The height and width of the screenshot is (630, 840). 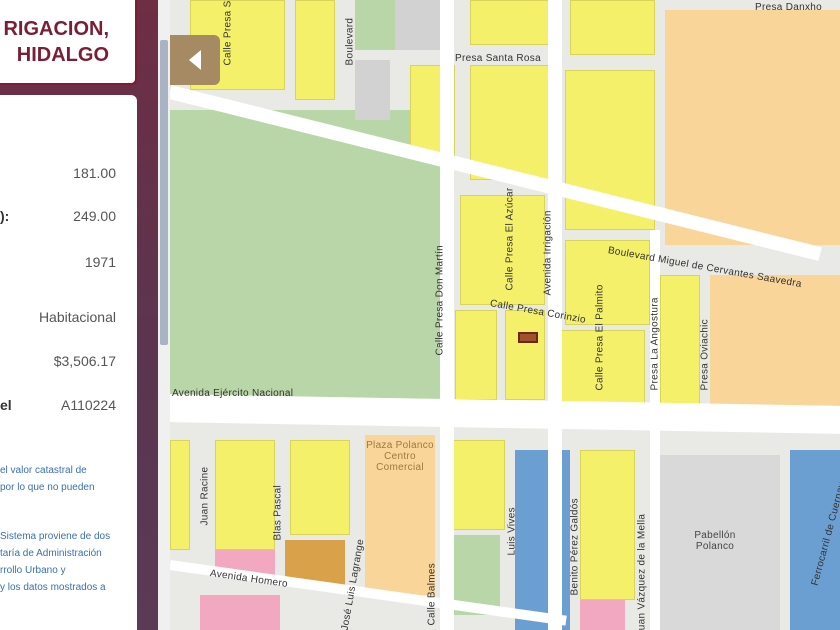 What do you see at coordinates (705, 355) in the screenshot?
I see `street-label: Presa Oviachic` at bounding box center [705, 355].